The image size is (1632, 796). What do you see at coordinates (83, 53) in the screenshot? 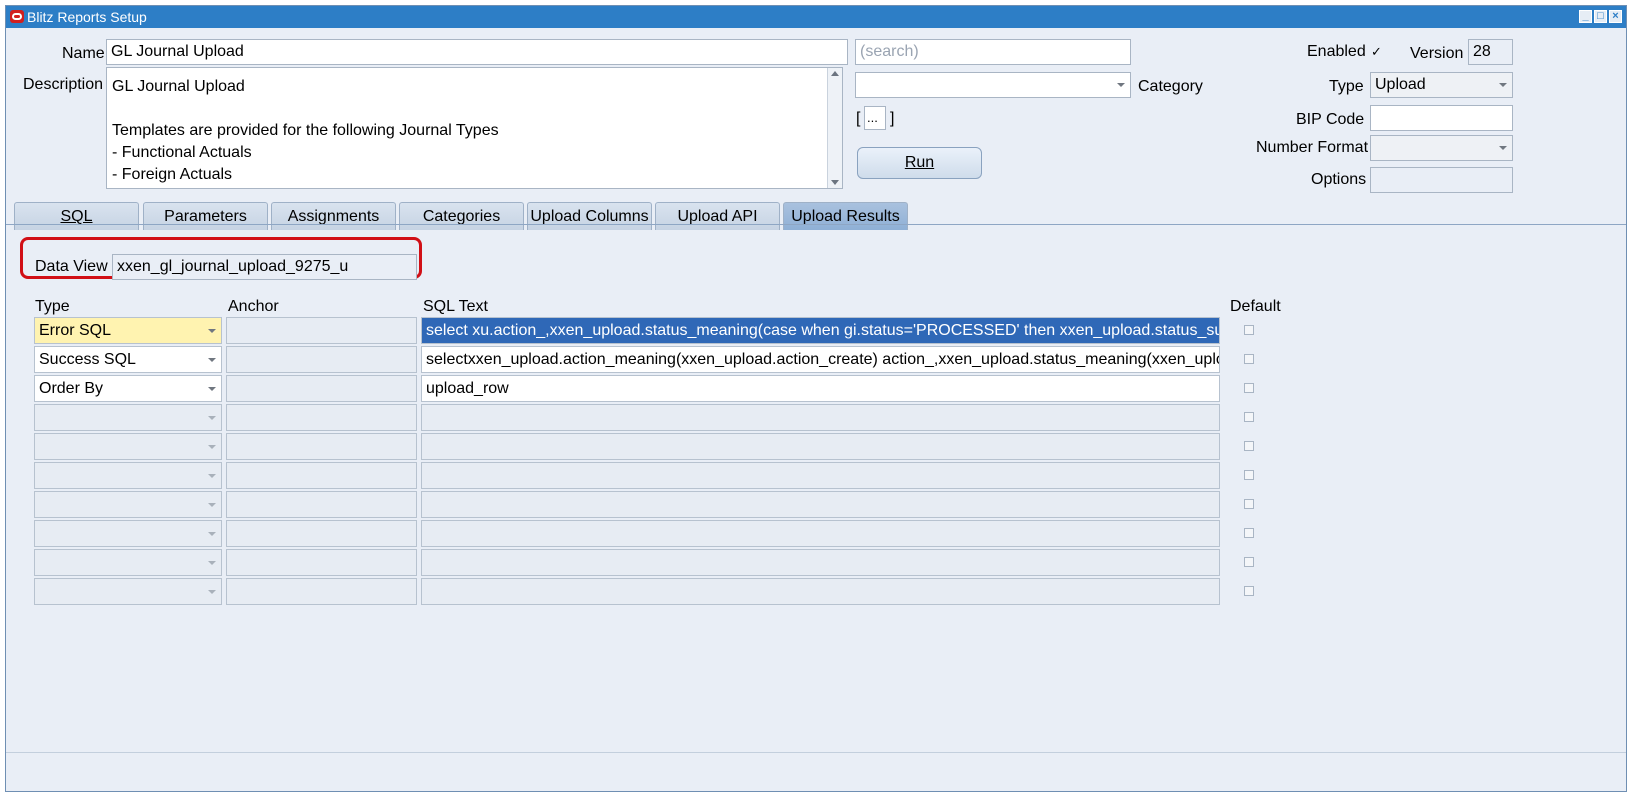
I see `name-label: Name` at bounding box center [83, 53].